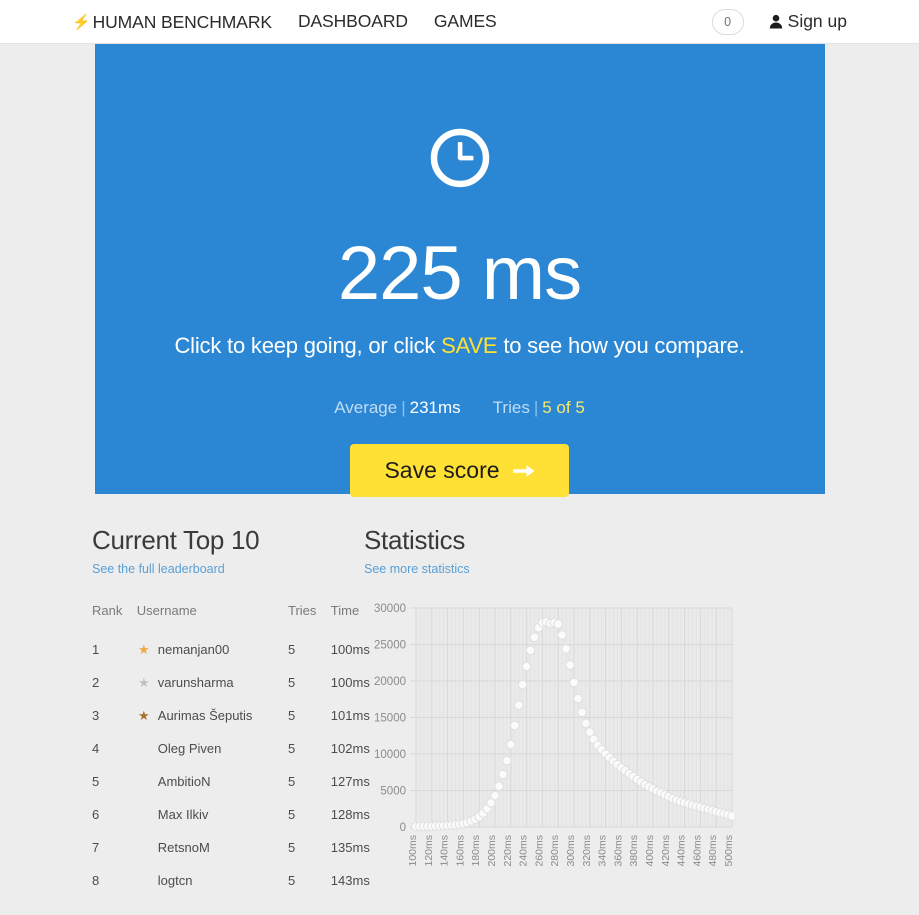  What do you see at coordinates (390, 682) in the screenshot?
I see `chart-y-tick-label: 20000` at bounding box center [390, 682].